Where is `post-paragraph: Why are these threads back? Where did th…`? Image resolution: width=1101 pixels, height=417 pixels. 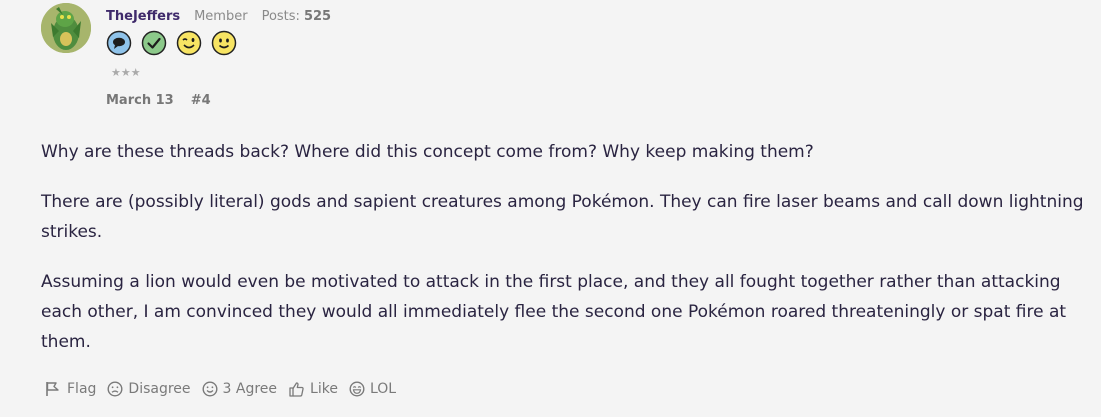
post-paragraph: Why are these threads back? Where did th… is located at coordinates (427, 152).